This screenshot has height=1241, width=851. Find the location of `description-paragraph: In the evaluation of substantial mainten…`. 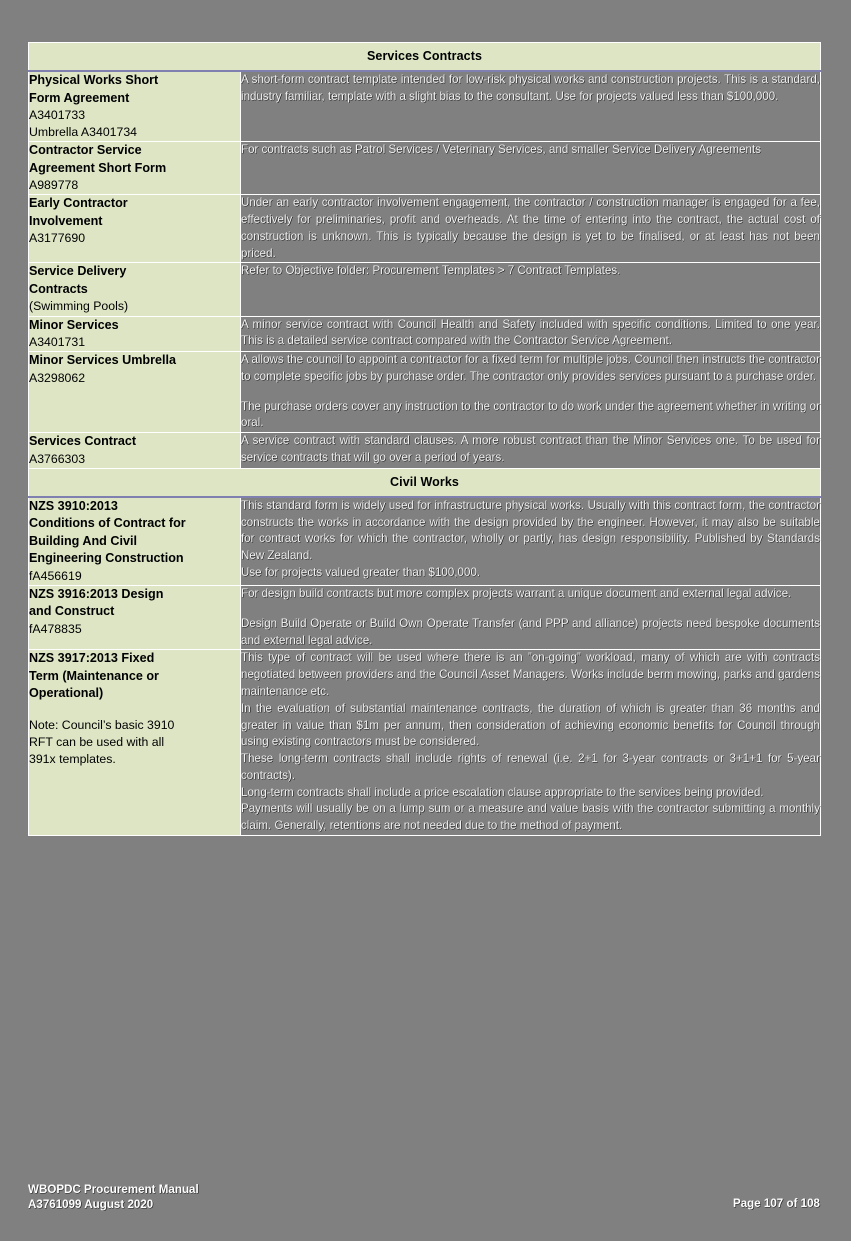

description-paragraph: In the evaluation of substantial mainten… is located at coordinates (530, 725).